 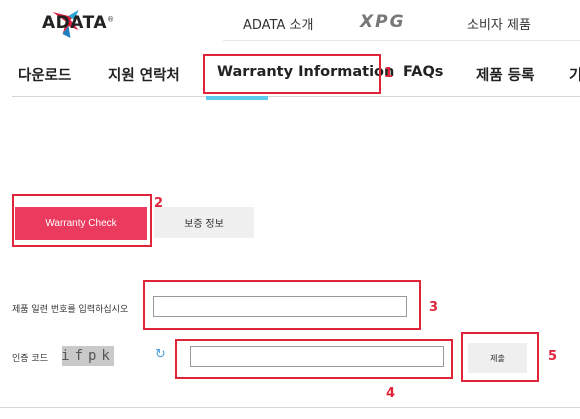 What do you see at coordinates (574, 74) in the screenshot?
I see `nav-more: 기` at bounding box center [574, 74].